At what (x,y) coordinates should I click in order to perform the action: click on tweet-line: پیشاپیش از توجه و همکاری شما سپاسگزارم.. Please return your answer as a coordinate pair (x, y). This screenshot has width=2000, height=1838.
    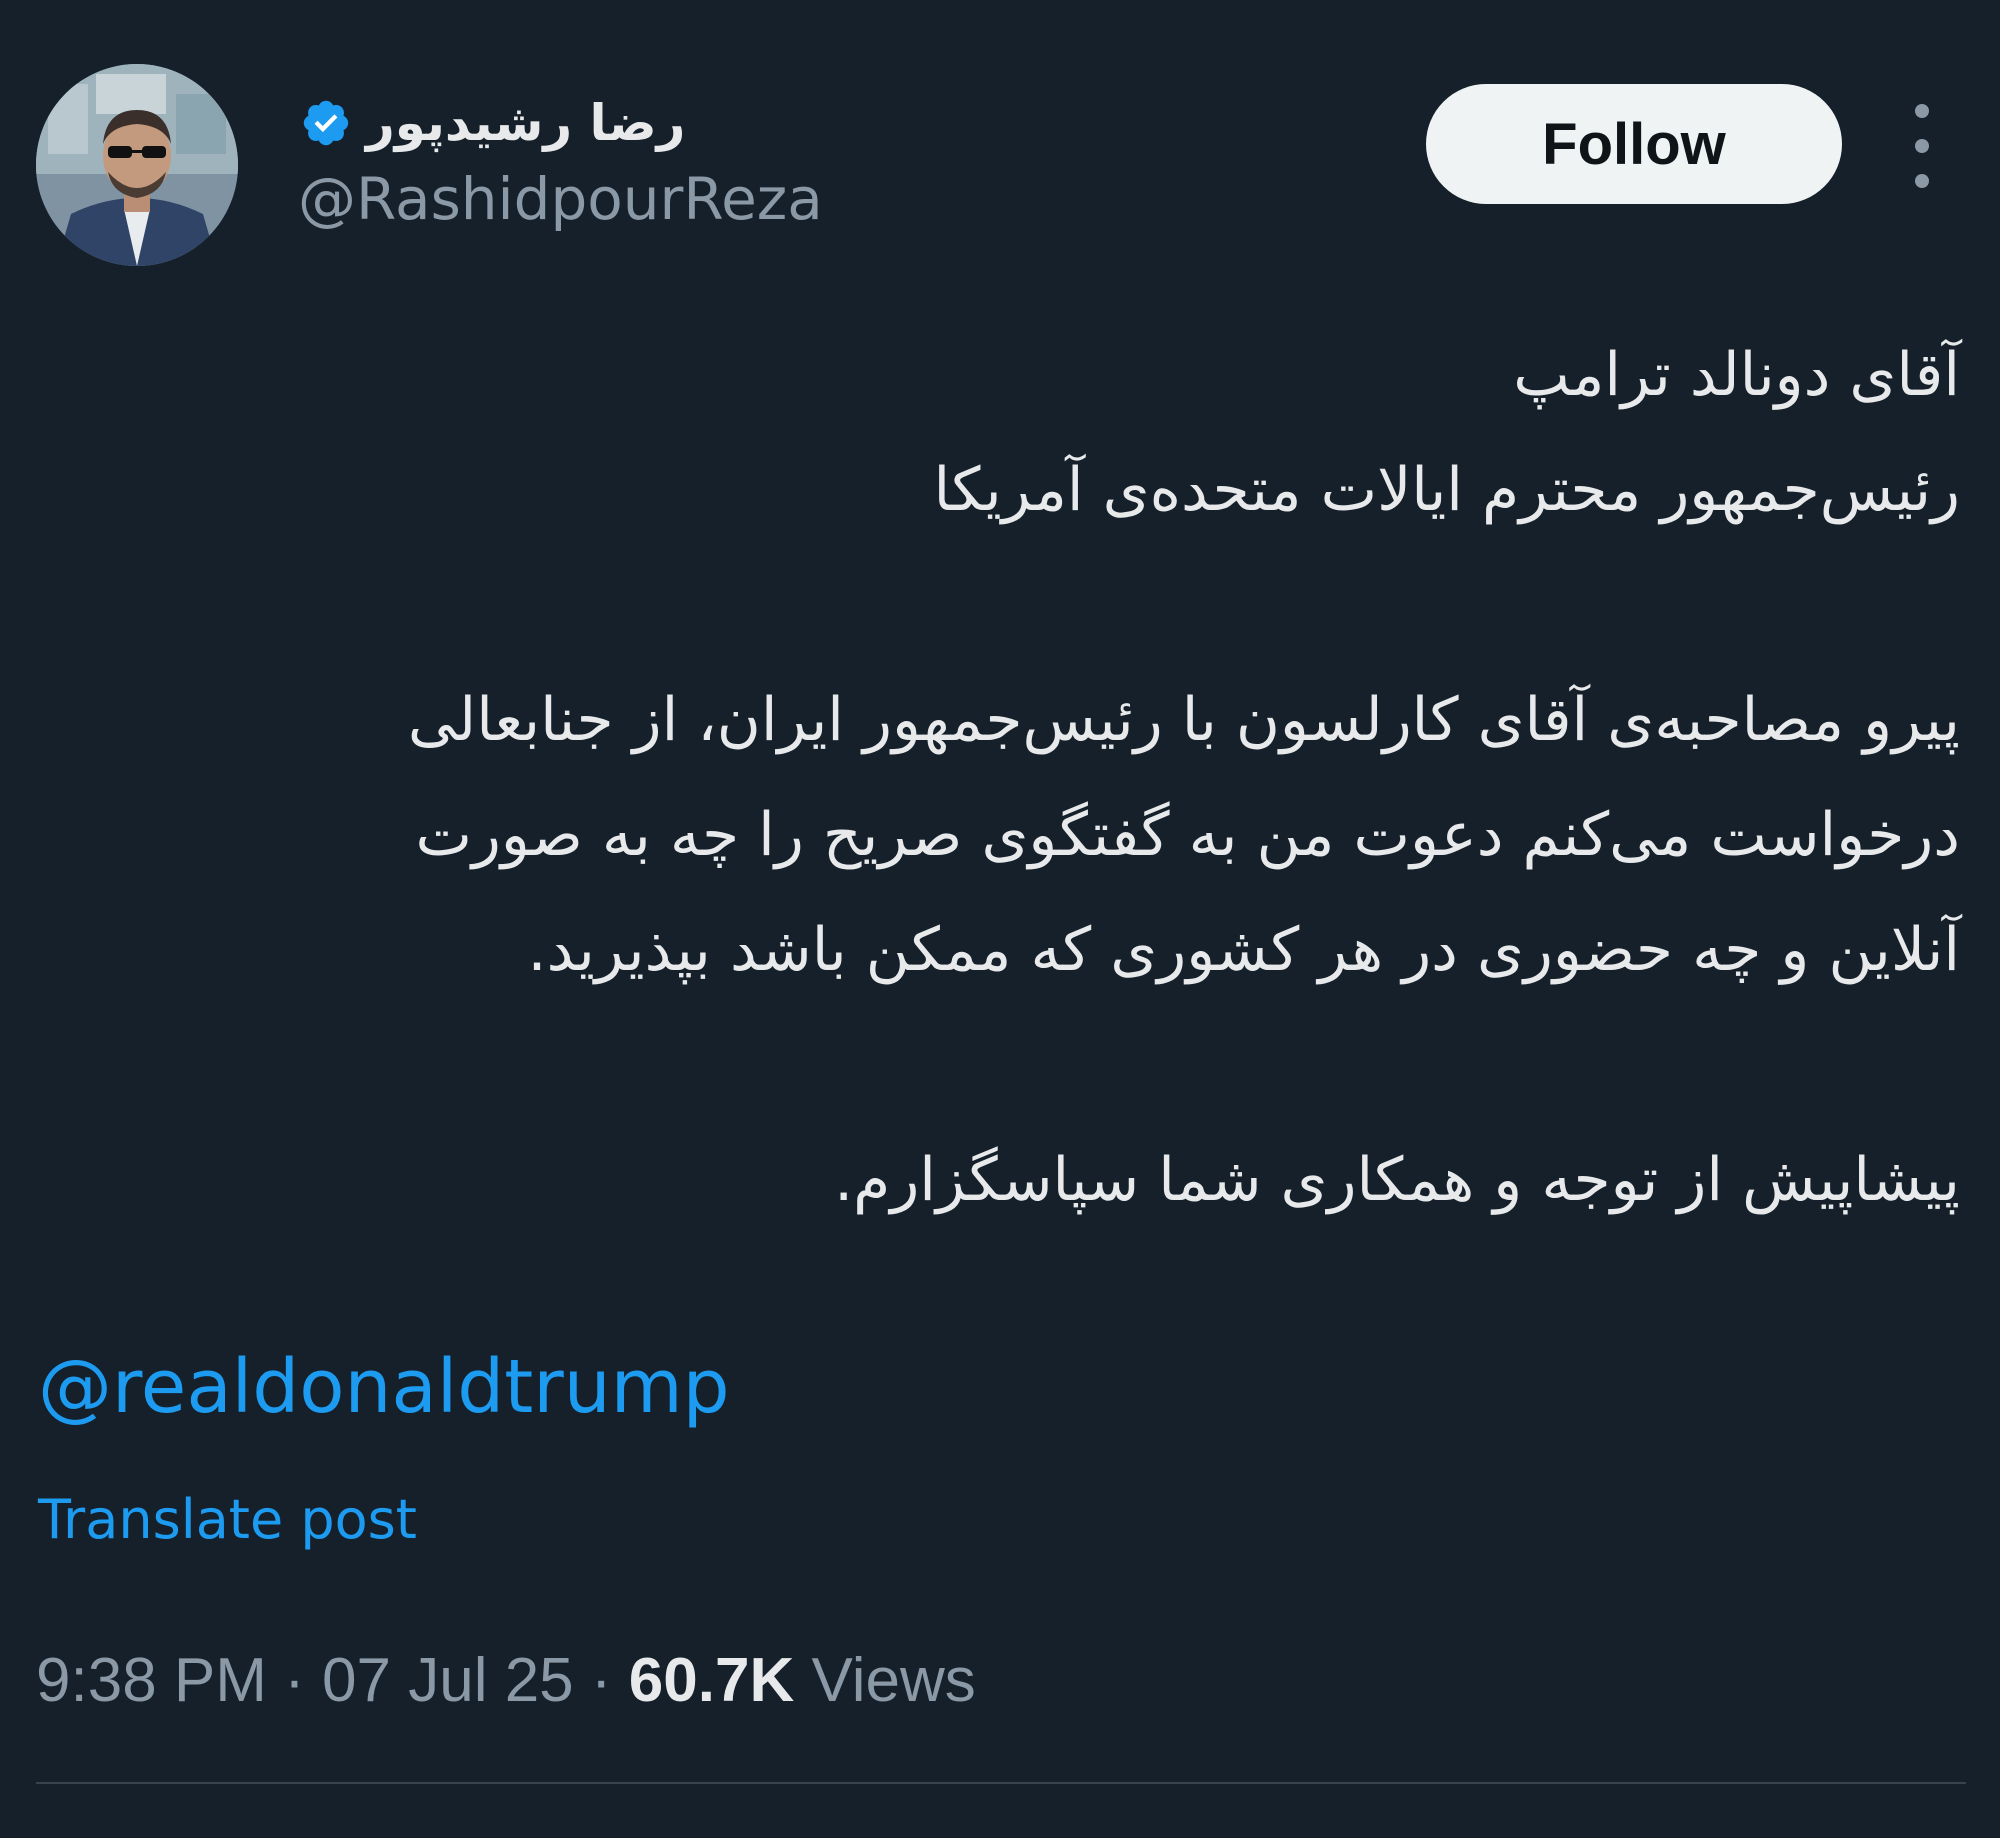
    Looking at the image, I should click on (1397, 1180).